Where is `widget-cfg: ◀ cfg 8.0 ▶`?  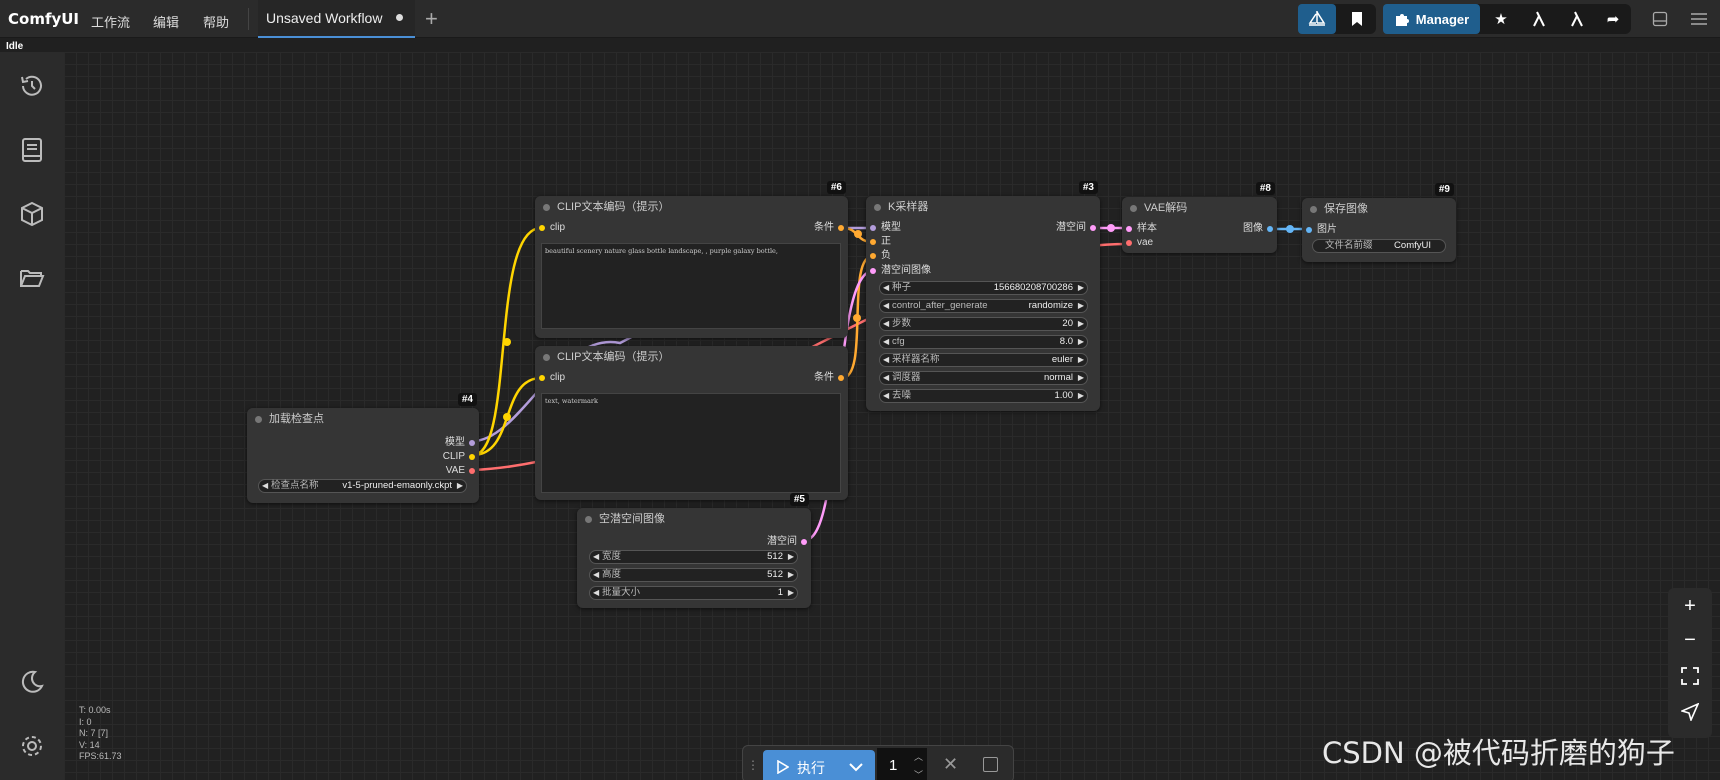
widget-cfg: ◀ cfg 8.0 ▶ is located at coordinates (983, 342).